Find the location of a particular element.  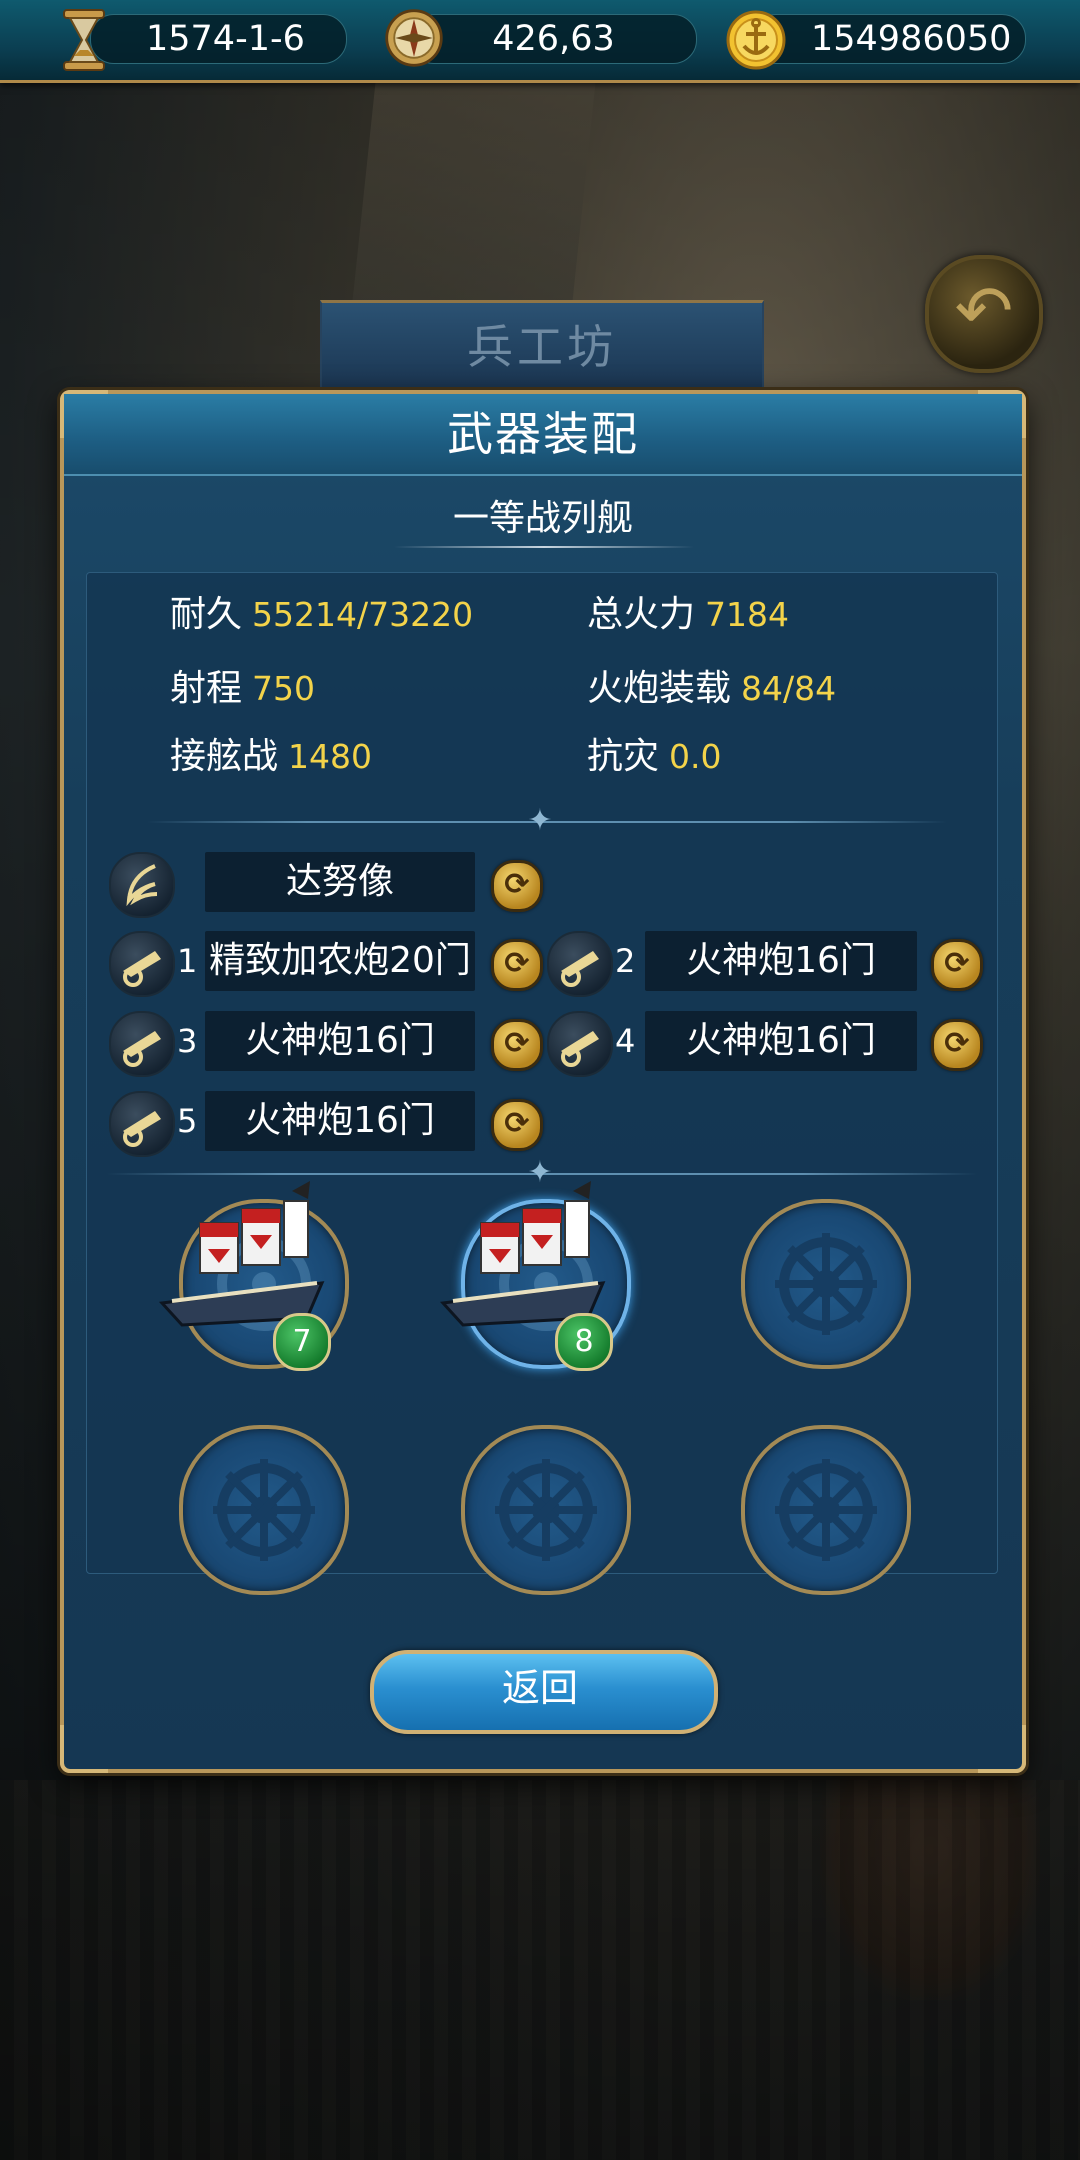

stat-label: 接舷战 is located at coordinates (224, 756).